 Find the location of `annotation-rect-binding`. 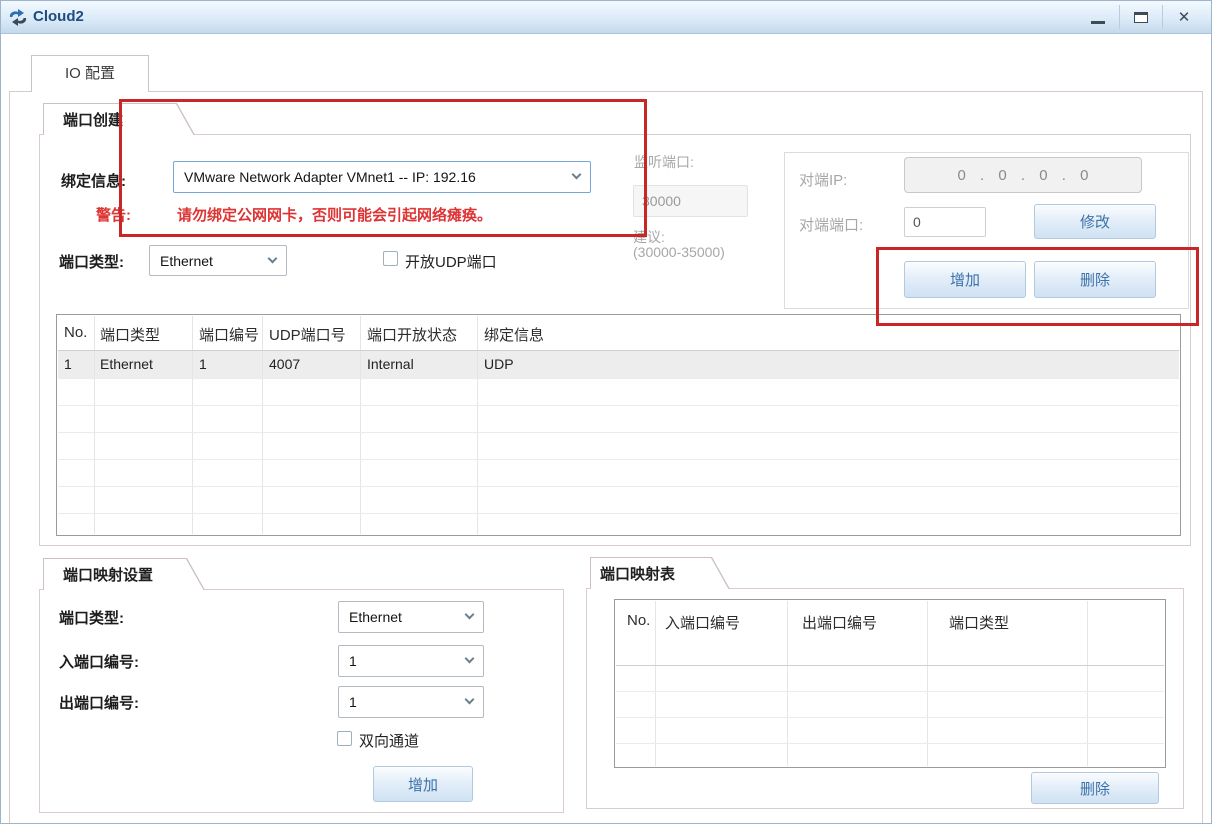

annotation-rect-binding is located at coordinates (383, 168).